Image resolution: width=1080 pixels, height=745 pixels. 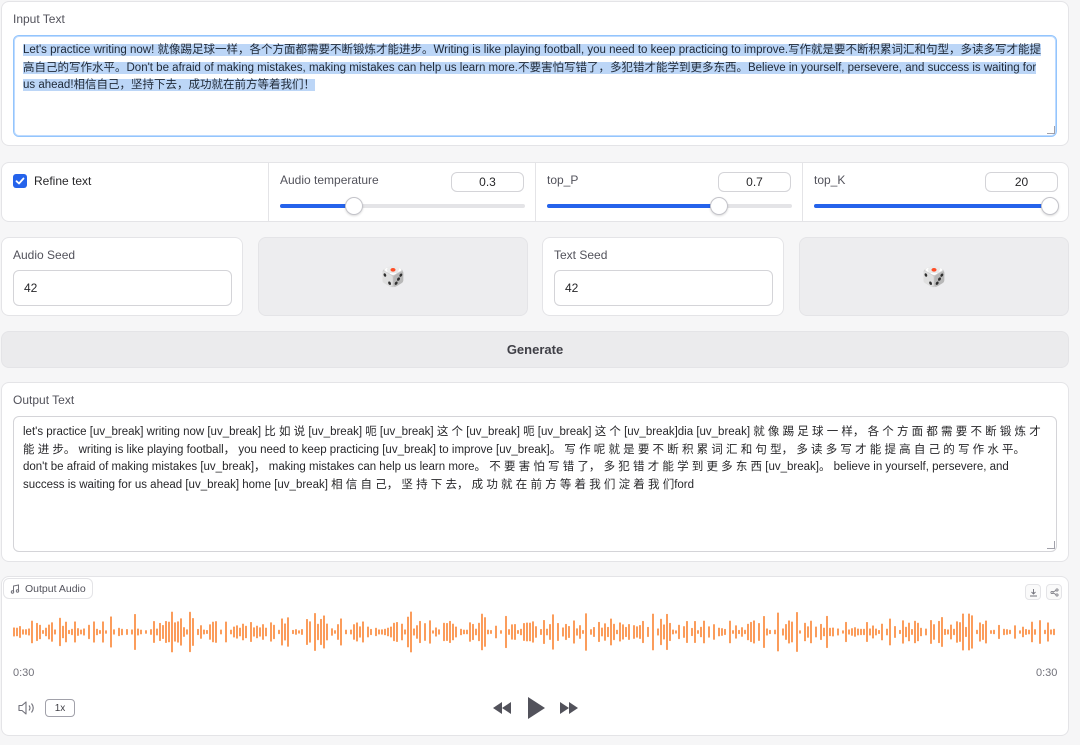 What do you see at coordinates (44, 255) in the screenshot?
I see `audio-seed-label: Audio Seed` at bounding box center [44, 255].